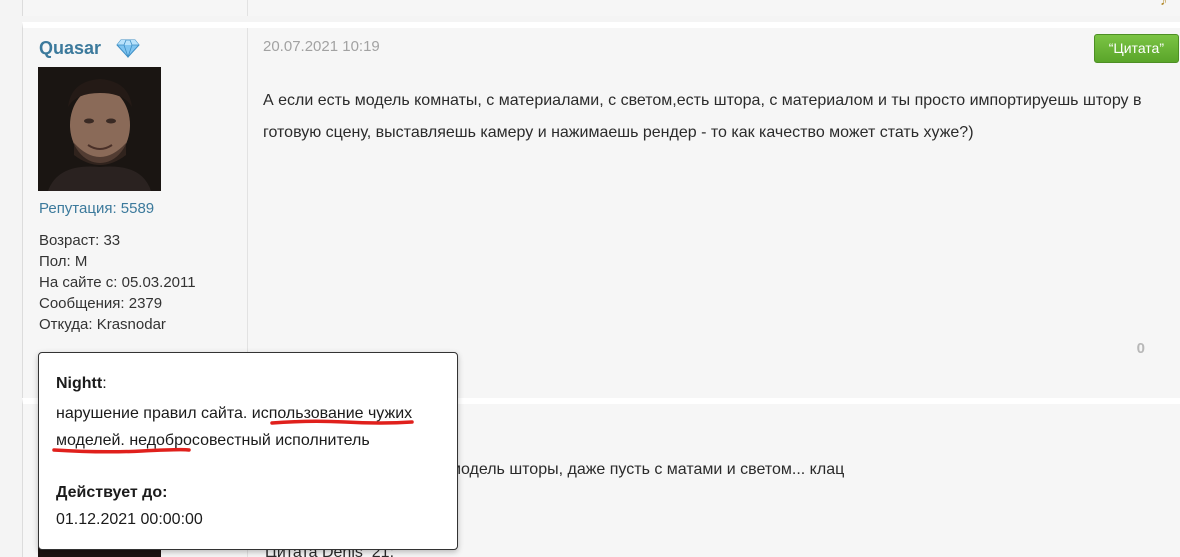 This screenshot has width=1180, height=557. I want to click on post-rating: 0, so click(1141, 348).